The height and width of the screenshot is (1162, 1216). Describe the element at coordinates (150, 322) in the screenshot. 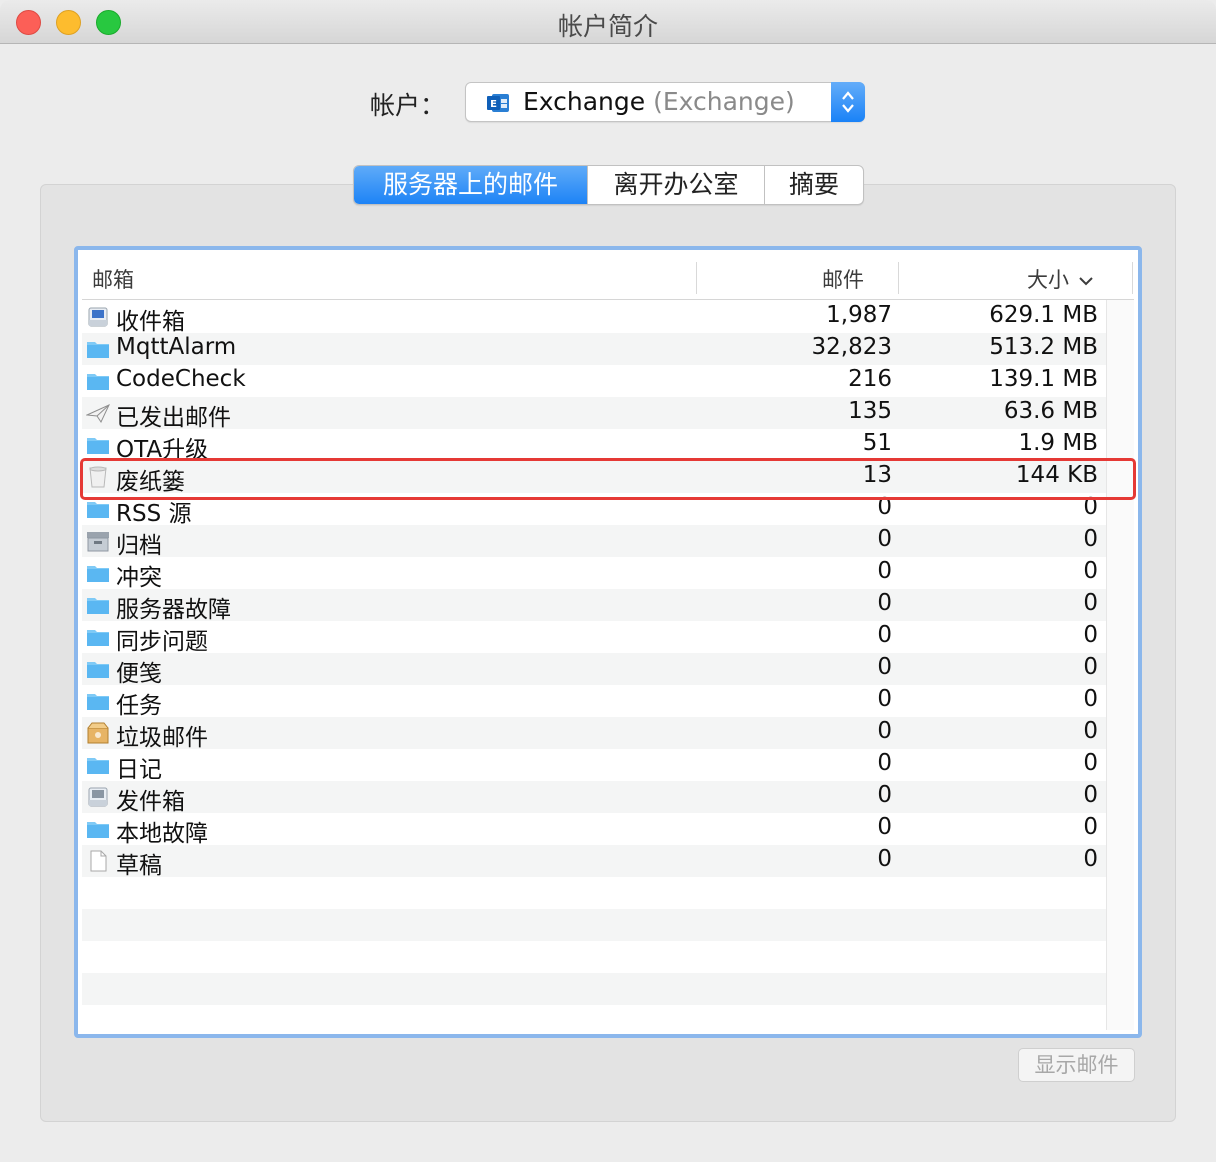

I see `mailbox-name: 收件箱` at that location.